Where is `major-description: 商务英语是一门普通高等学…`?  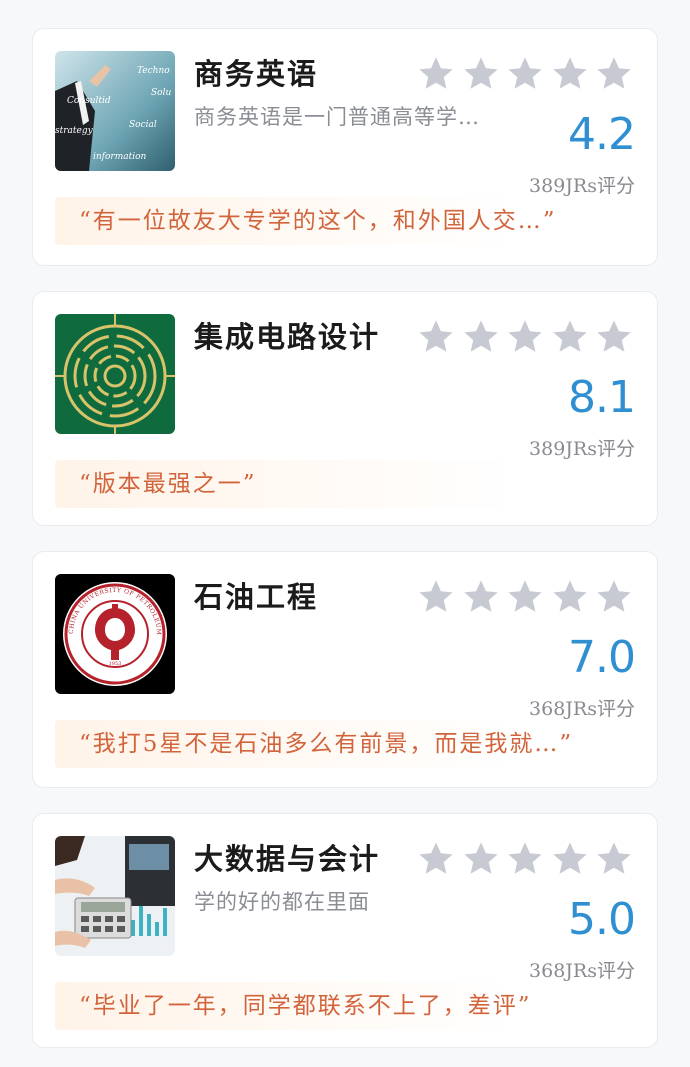
major-description: 商务英语是一门普通高等学… is located at coordinates (337, 117).